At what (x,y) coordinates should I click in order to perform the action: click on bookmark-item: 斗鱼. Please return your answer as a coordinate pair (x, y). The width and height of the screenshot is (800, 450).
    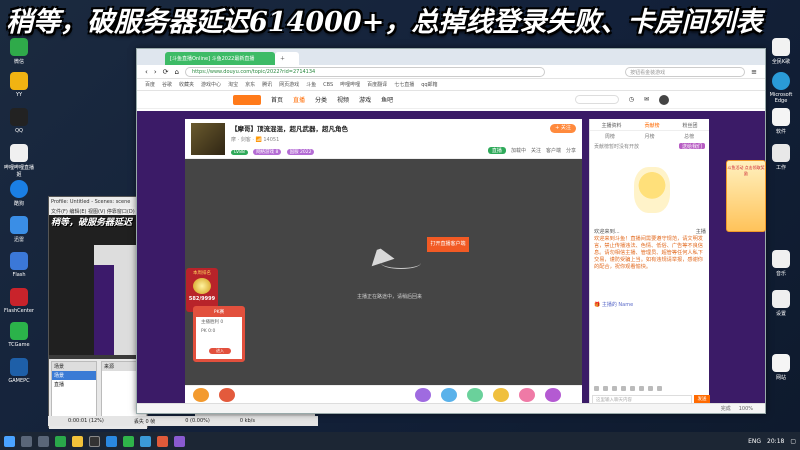
    Looking at the image, I should click on (311, 84).